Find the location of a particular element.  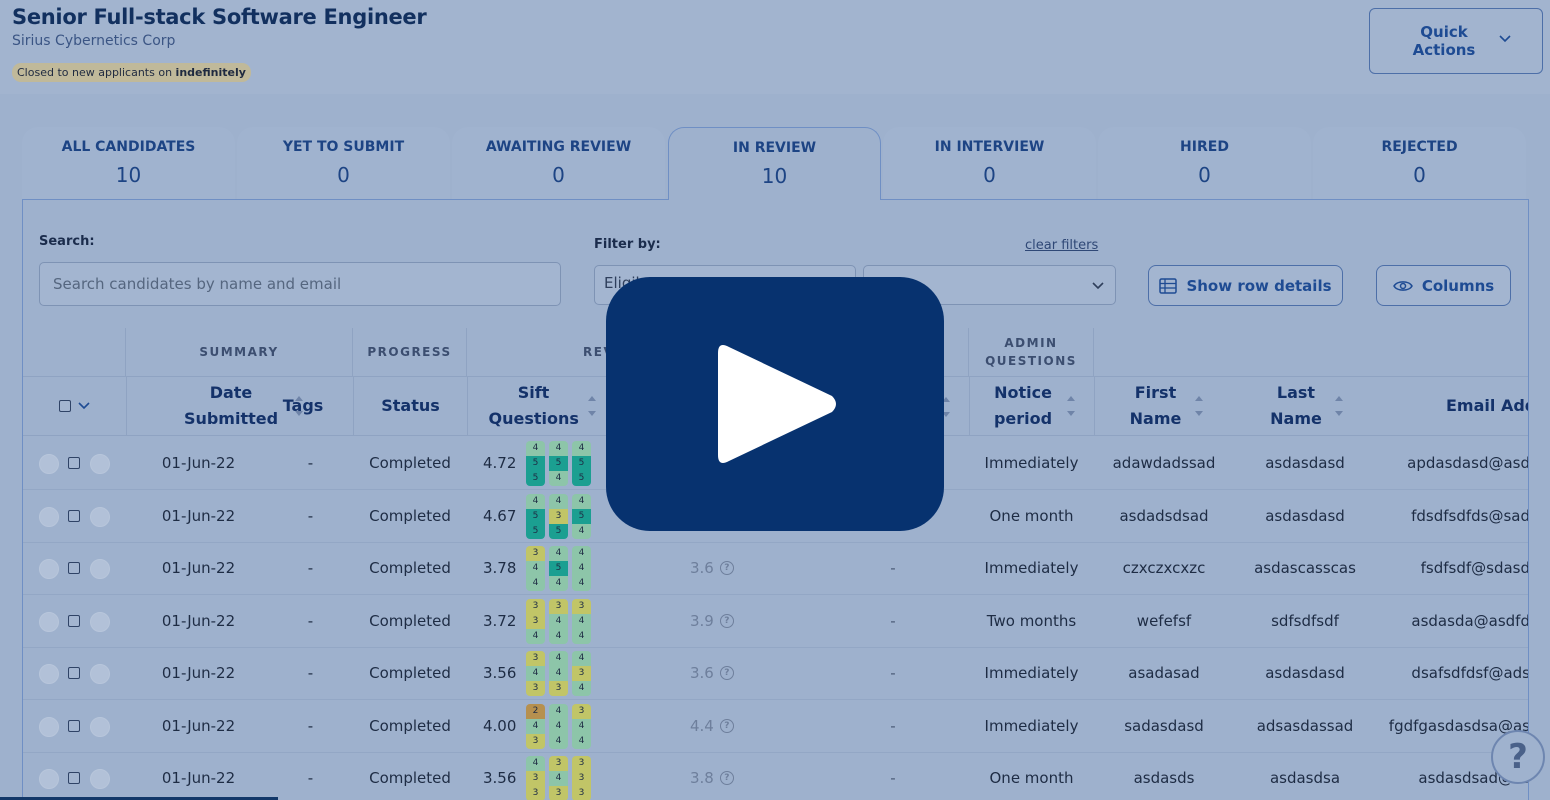

score-pill: 343 is located at coordinates (535, 673).